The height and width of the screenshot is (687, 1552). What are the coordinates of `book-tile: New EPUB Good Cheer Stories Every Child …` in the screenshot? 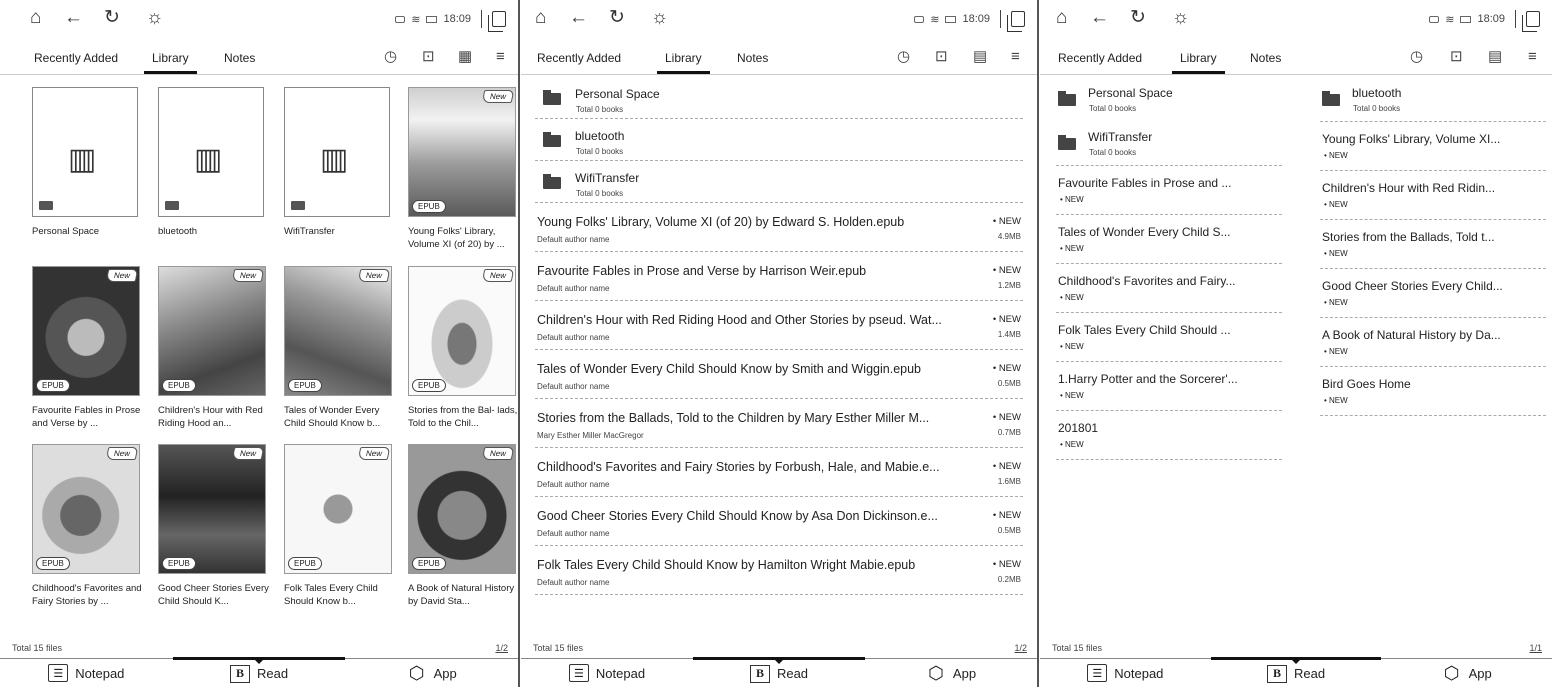 It's located at (214, 526).